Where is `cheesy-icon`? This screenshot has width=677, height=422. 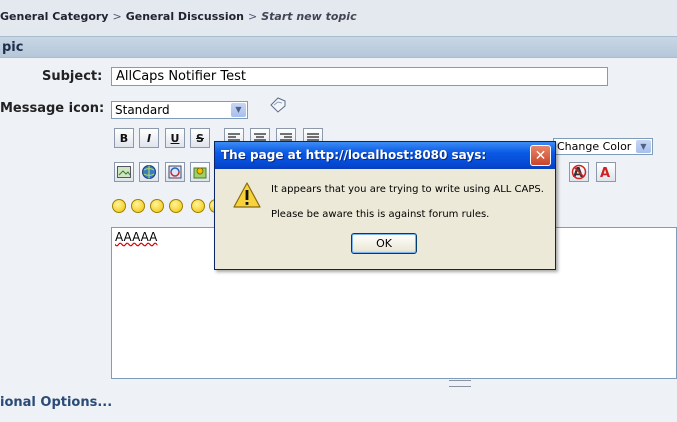 cheesy-icon is located at coordinates (157, 206).